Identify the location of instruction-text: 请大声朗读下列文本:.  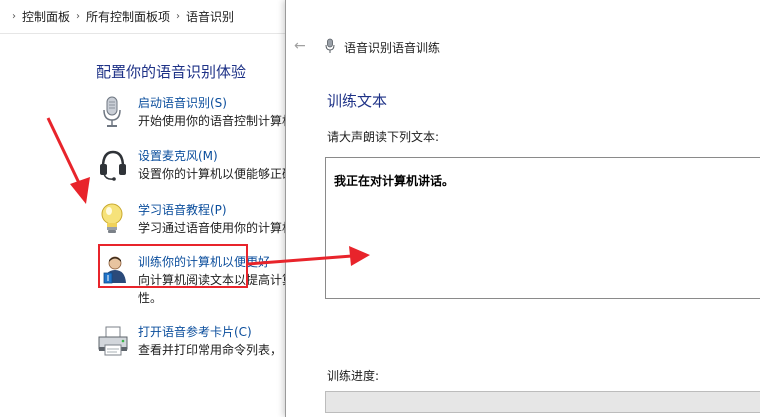
(383, 137).